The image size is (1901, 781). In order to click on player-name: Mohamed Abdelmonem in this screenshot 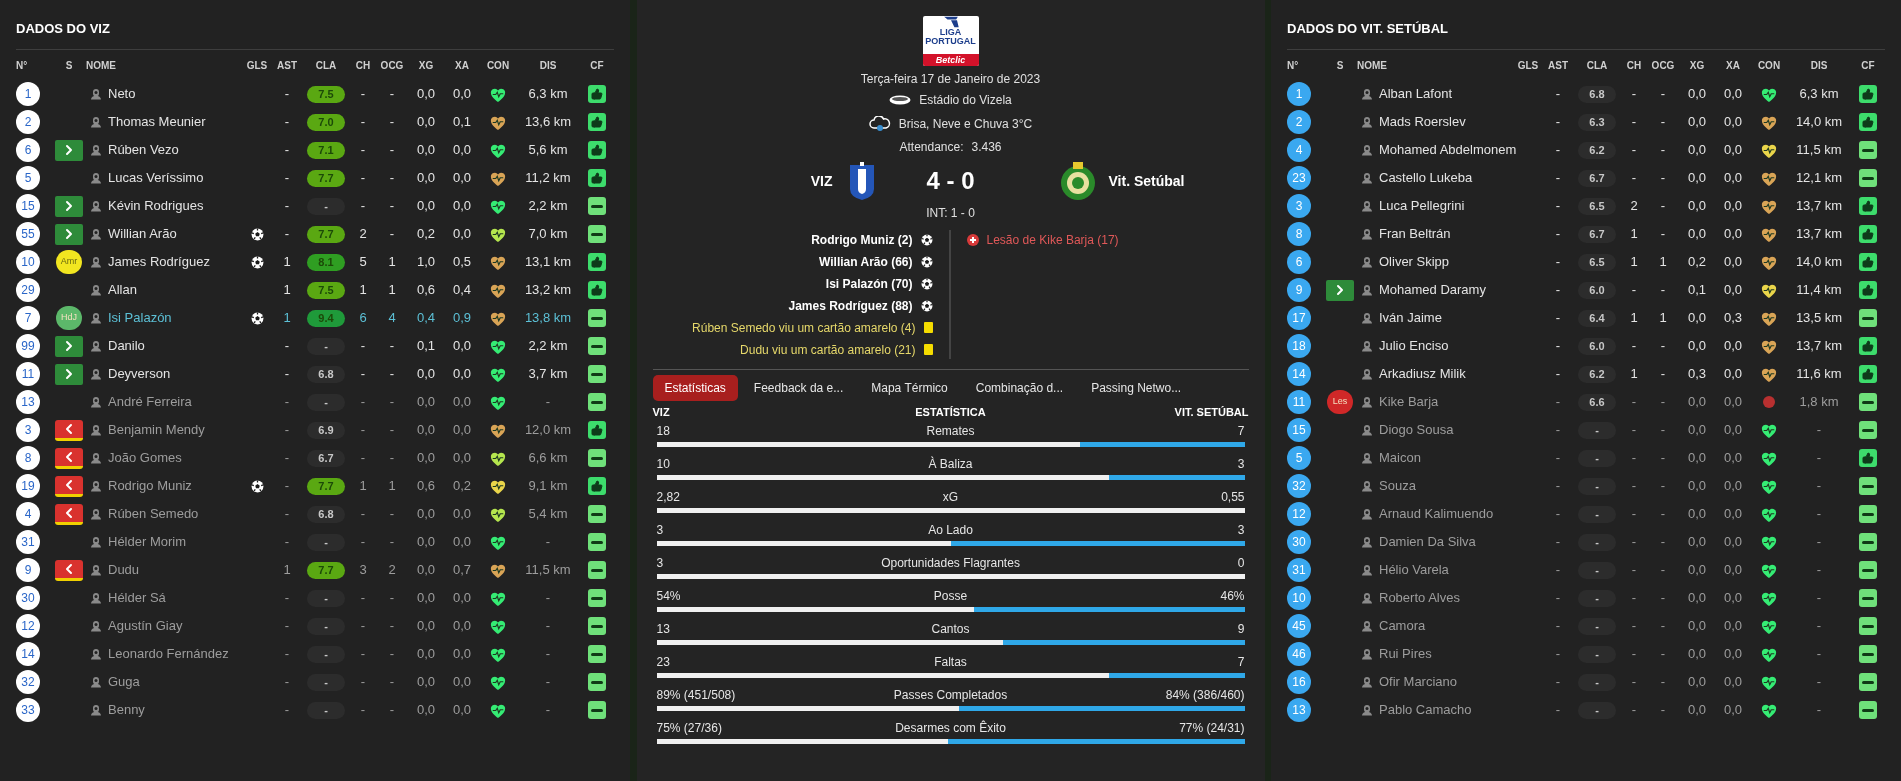, I will do `click(1448, 150)`.